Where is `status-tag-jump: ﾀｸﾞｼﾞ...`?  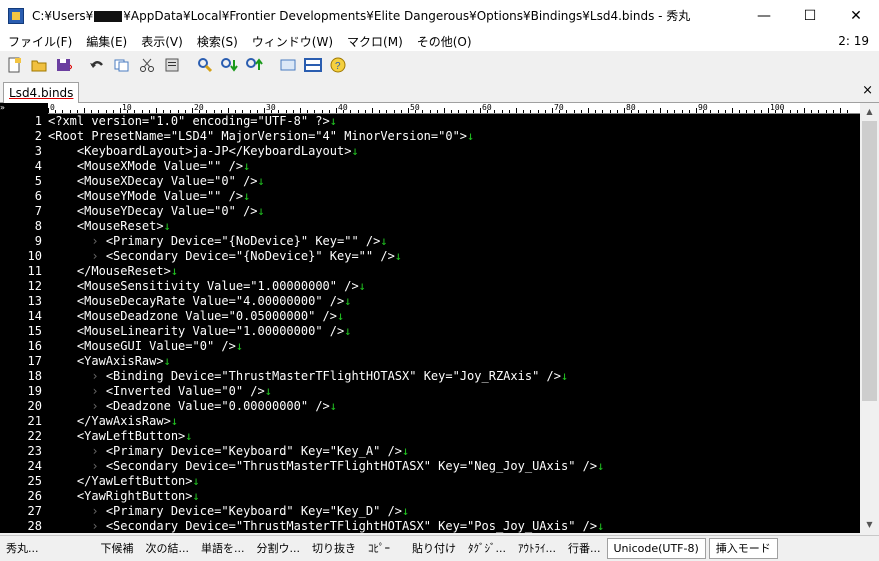 status-tag-jump: ﾀｸﾞｼﾞ... is located at coordinates (487, 548).